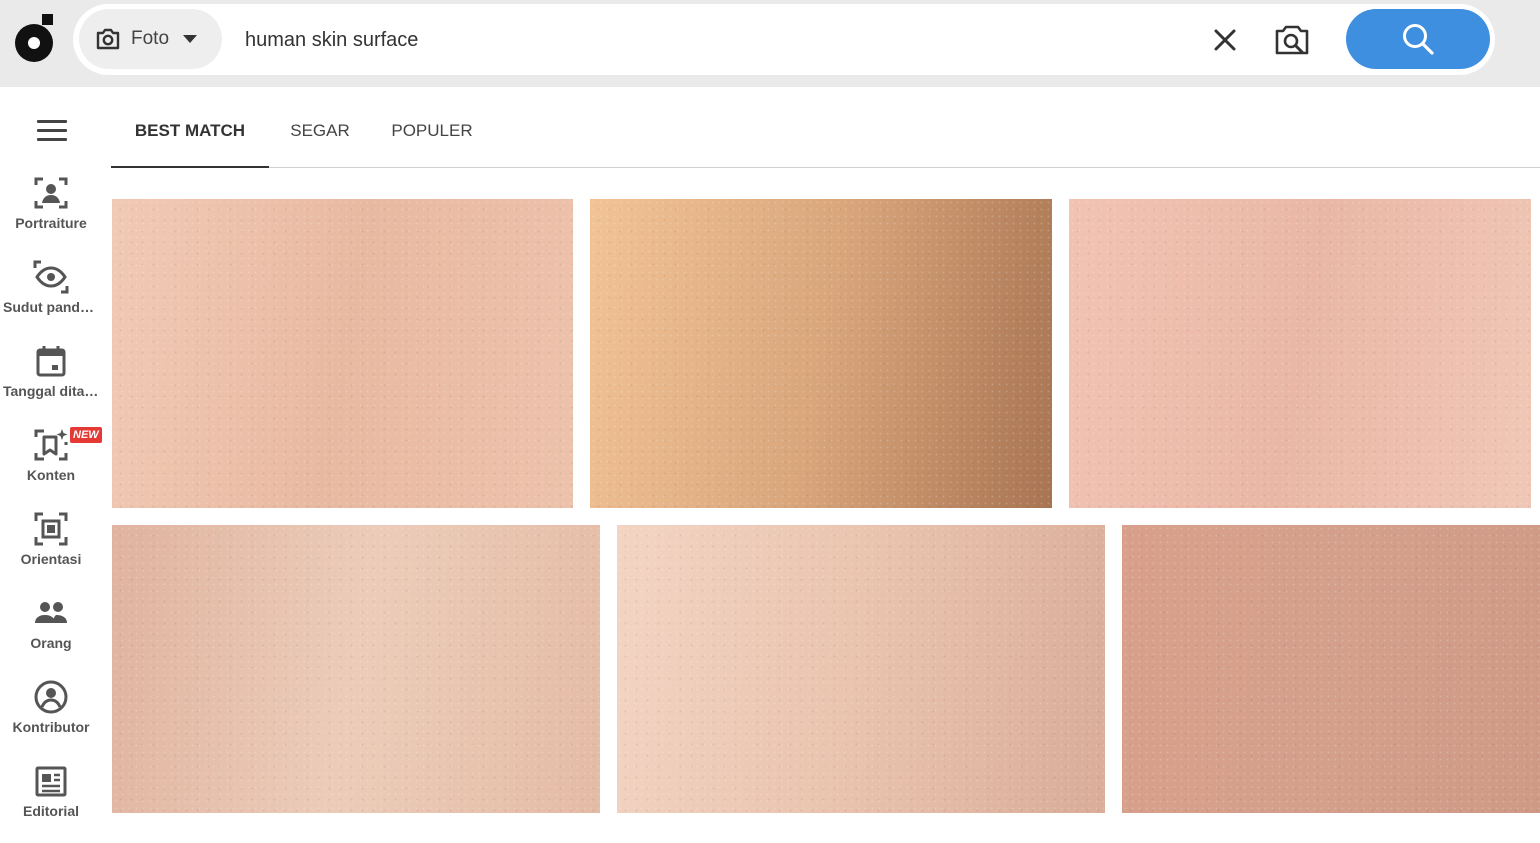  I want to click on search-button, so click(1418, 39).